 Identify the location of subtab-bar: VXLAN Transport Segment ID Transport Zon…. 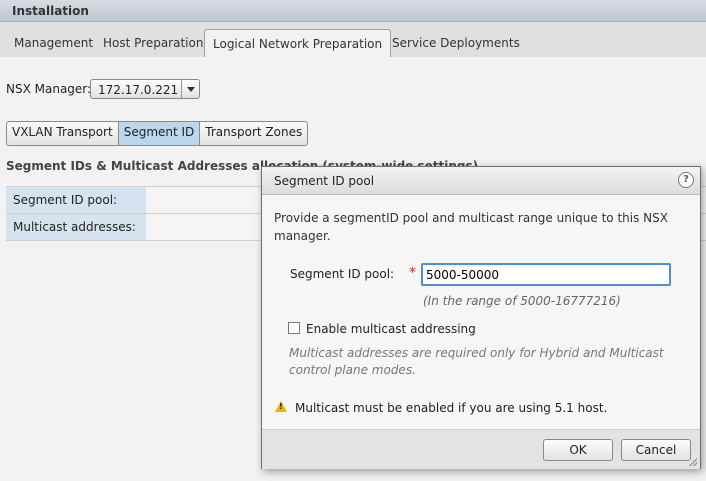
(157, 133).